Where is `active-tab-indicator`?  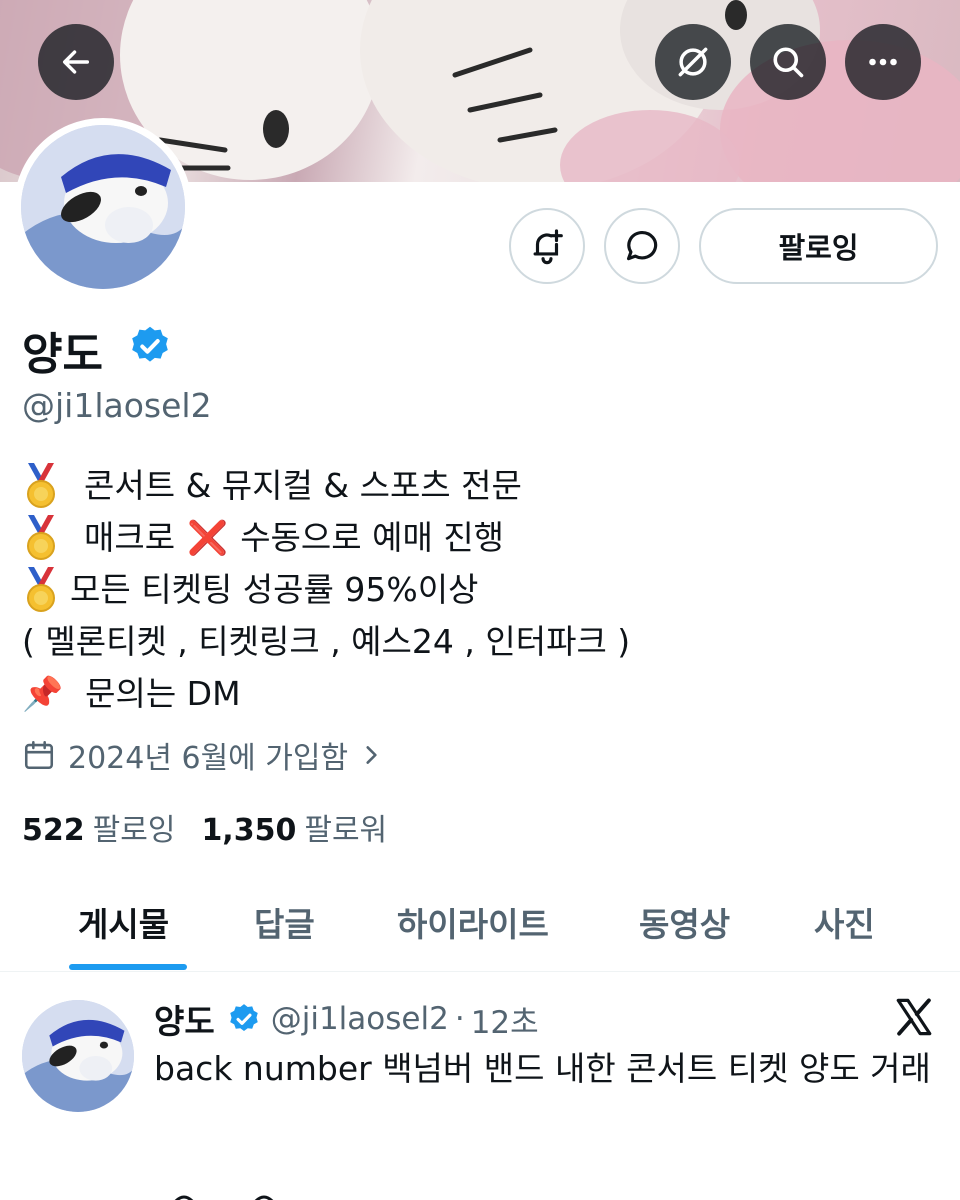 active-tab-indicator is located at coordinates (128, 967).